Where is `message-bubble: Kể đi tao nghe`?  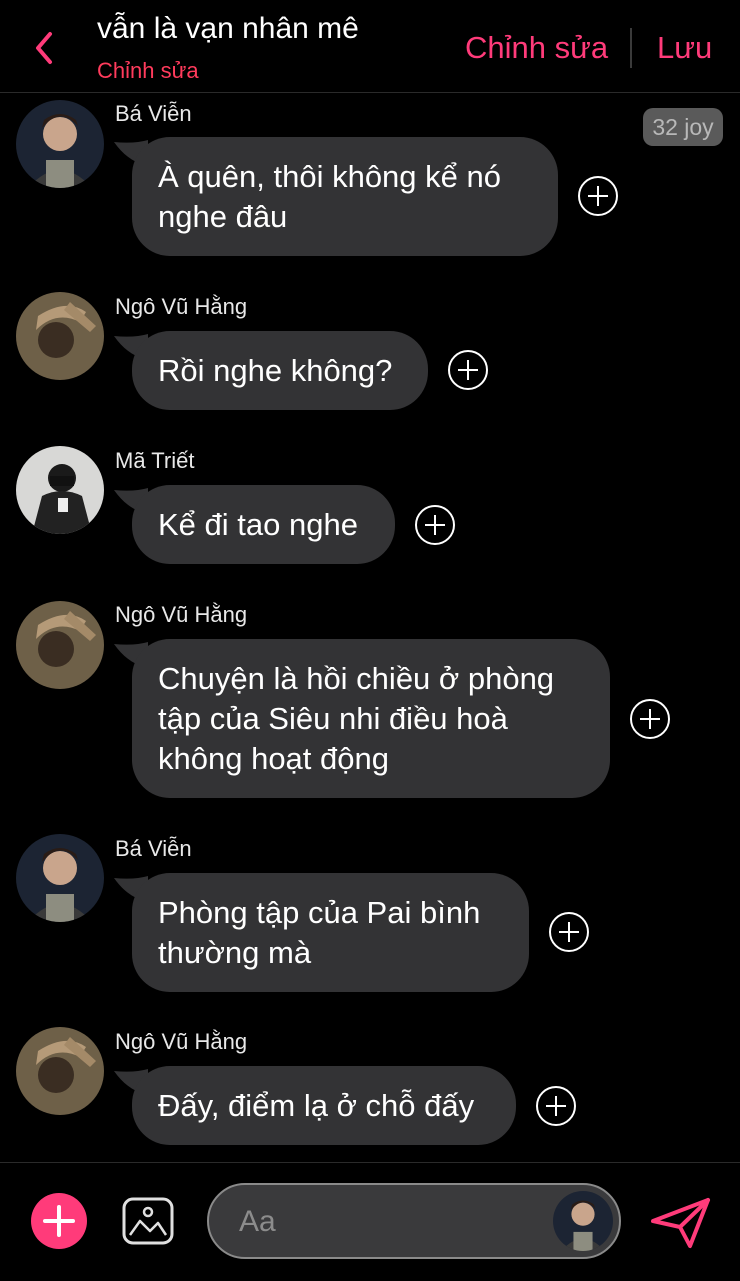
message-bubble: Kể đi tao nghe is located at coordinates (263, 524).